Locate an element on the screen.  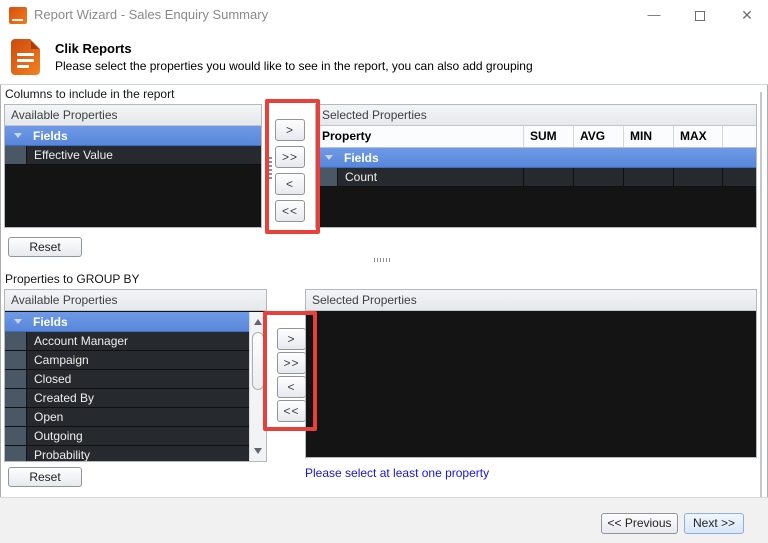
table-row: Count is located at coordinates (536, 177).